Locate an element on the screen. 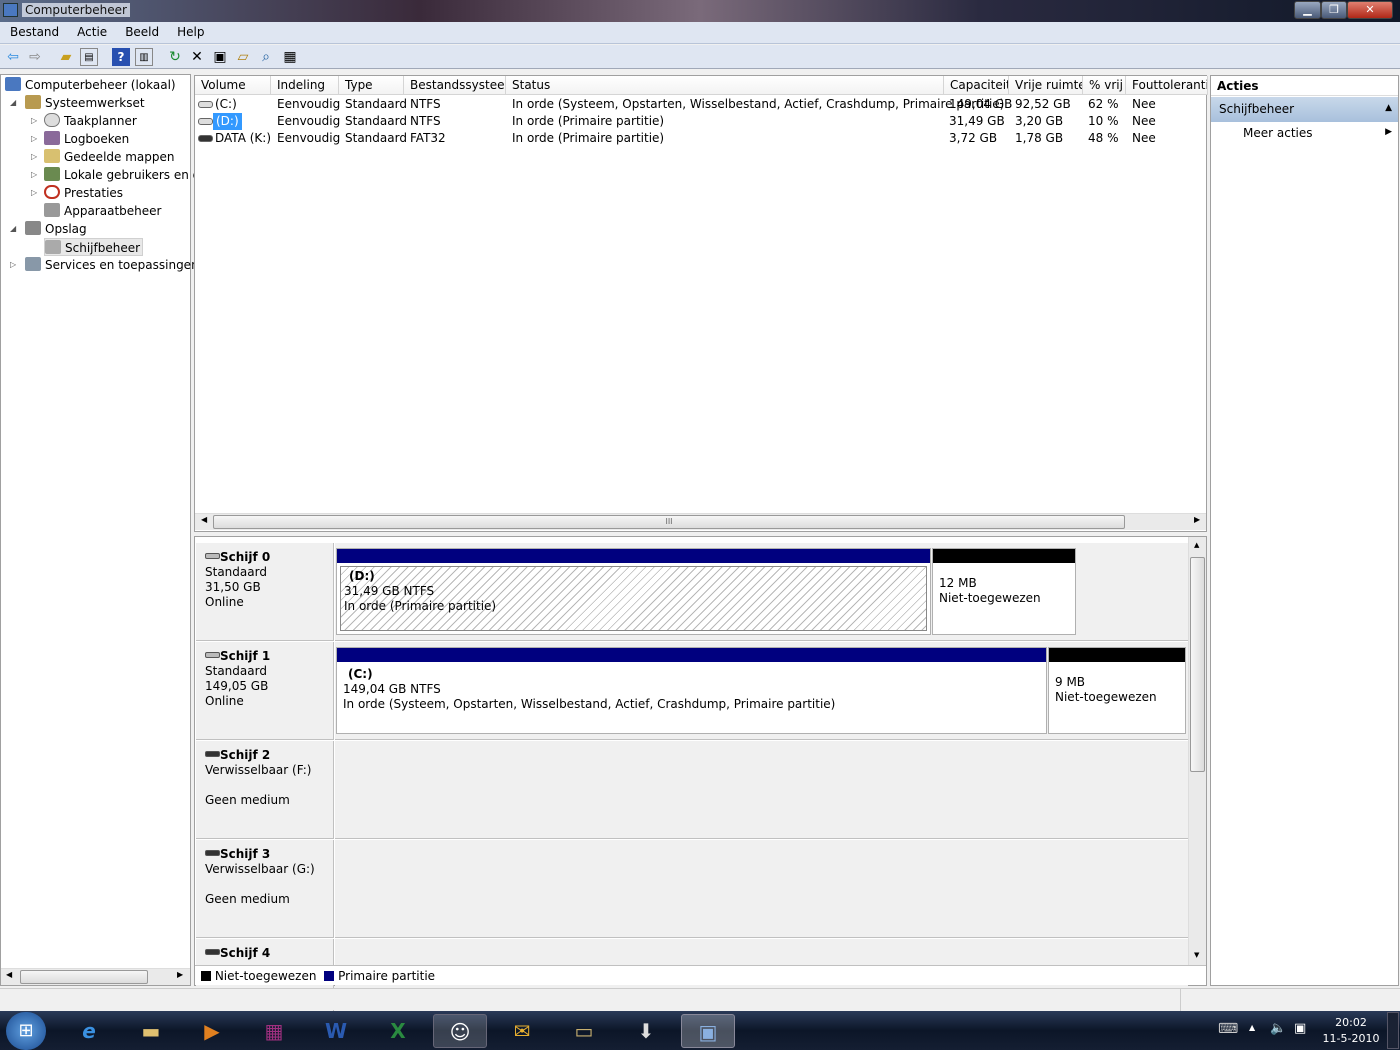  column-header-percent-free: % vrij is located at coordinates (1104, 85).